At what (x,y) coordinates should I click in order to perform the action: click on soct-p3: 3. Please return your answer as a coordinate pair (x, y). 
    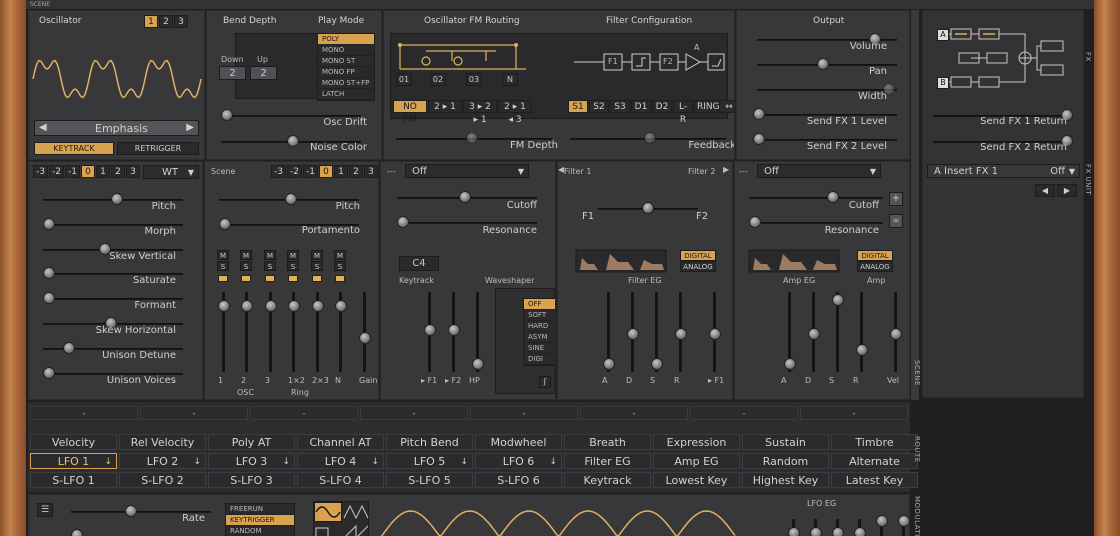
    Looking at the image, I should click on (370, 171).